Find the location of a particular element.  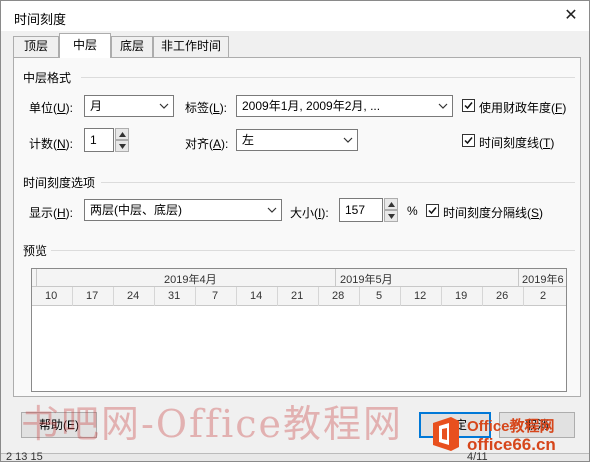

close-button: ✕ is located at coordinates (571, 16).